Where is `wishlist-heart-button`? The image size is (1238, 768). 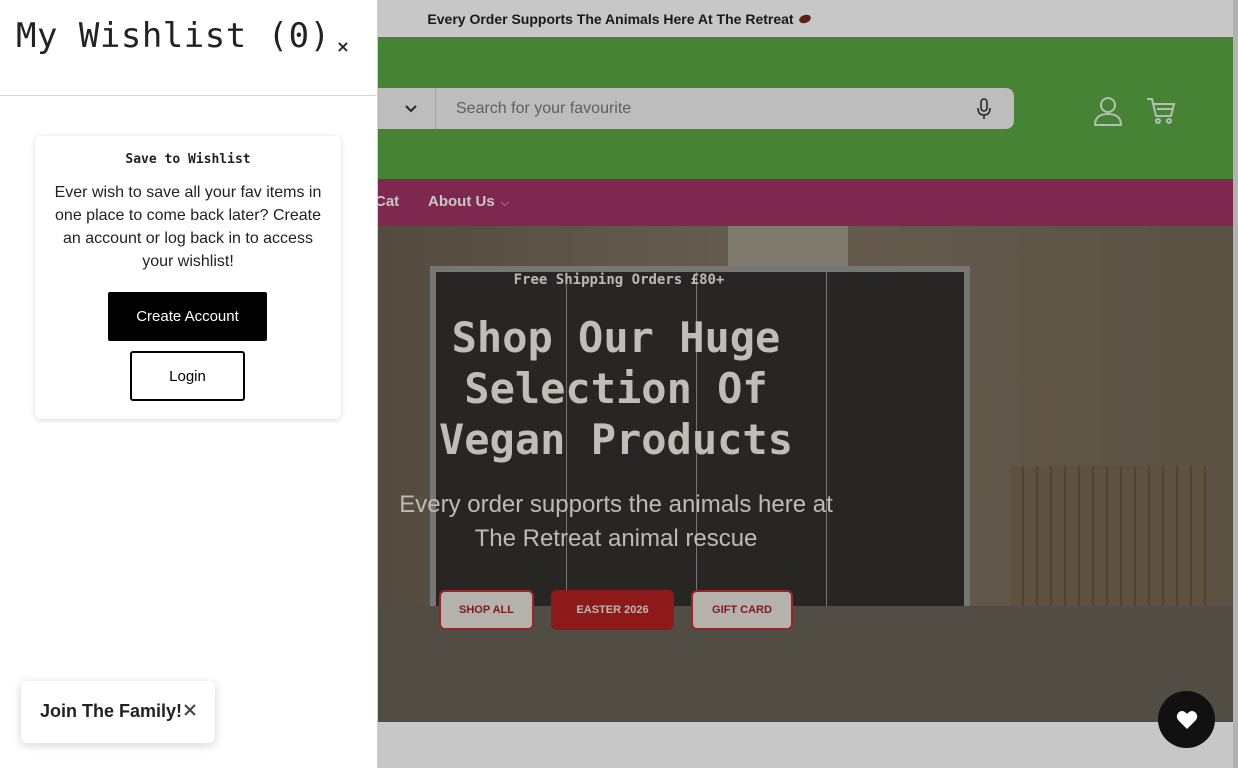
wishlist-heart-button is located at coordinates (1186, 719).